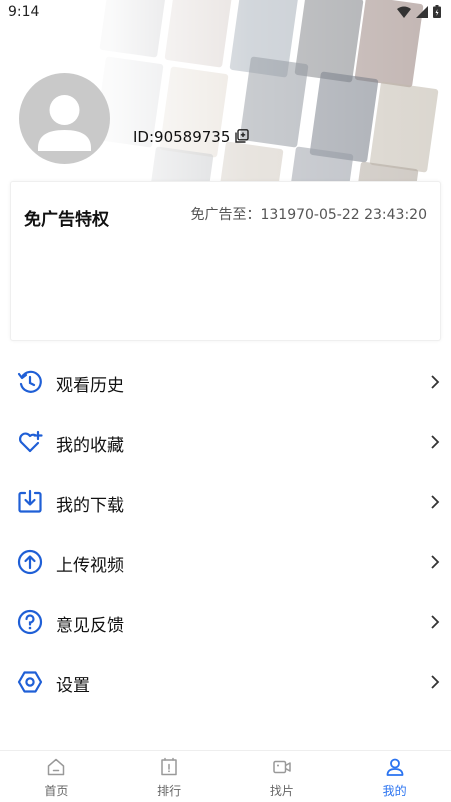 This screenshot has height=802, width=451. Describe the element at coordinates (225, 682) in the screenshot. I see `menu-item-settings: 设置` at that location.